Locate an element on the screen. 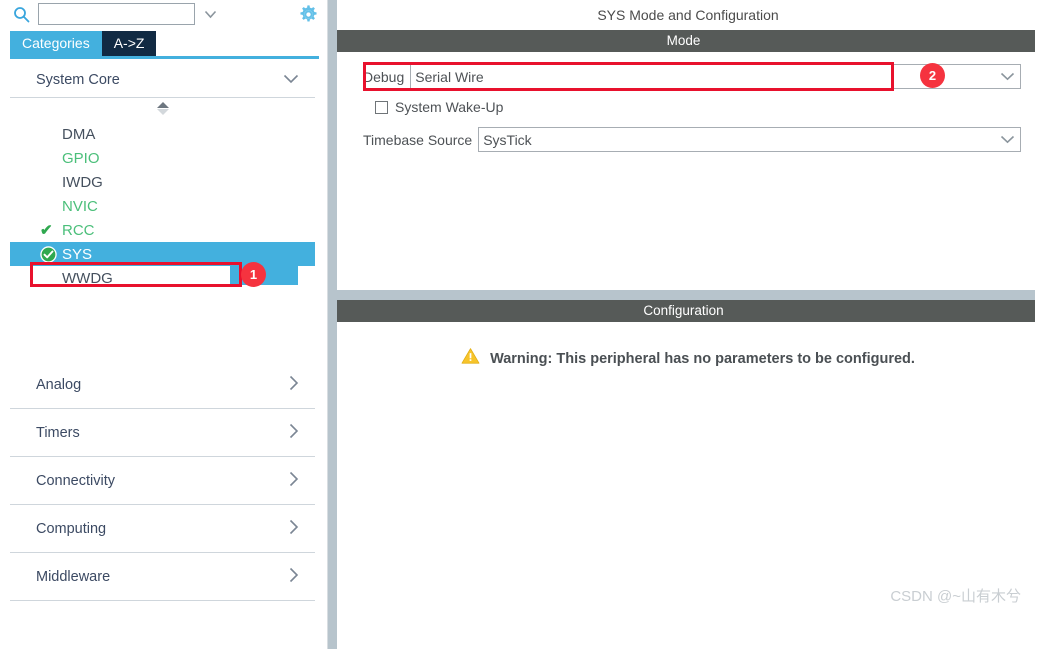 This screenshot has height=649, width=1039. system-wakeup-checkbox is located at coordinates (381, 107).